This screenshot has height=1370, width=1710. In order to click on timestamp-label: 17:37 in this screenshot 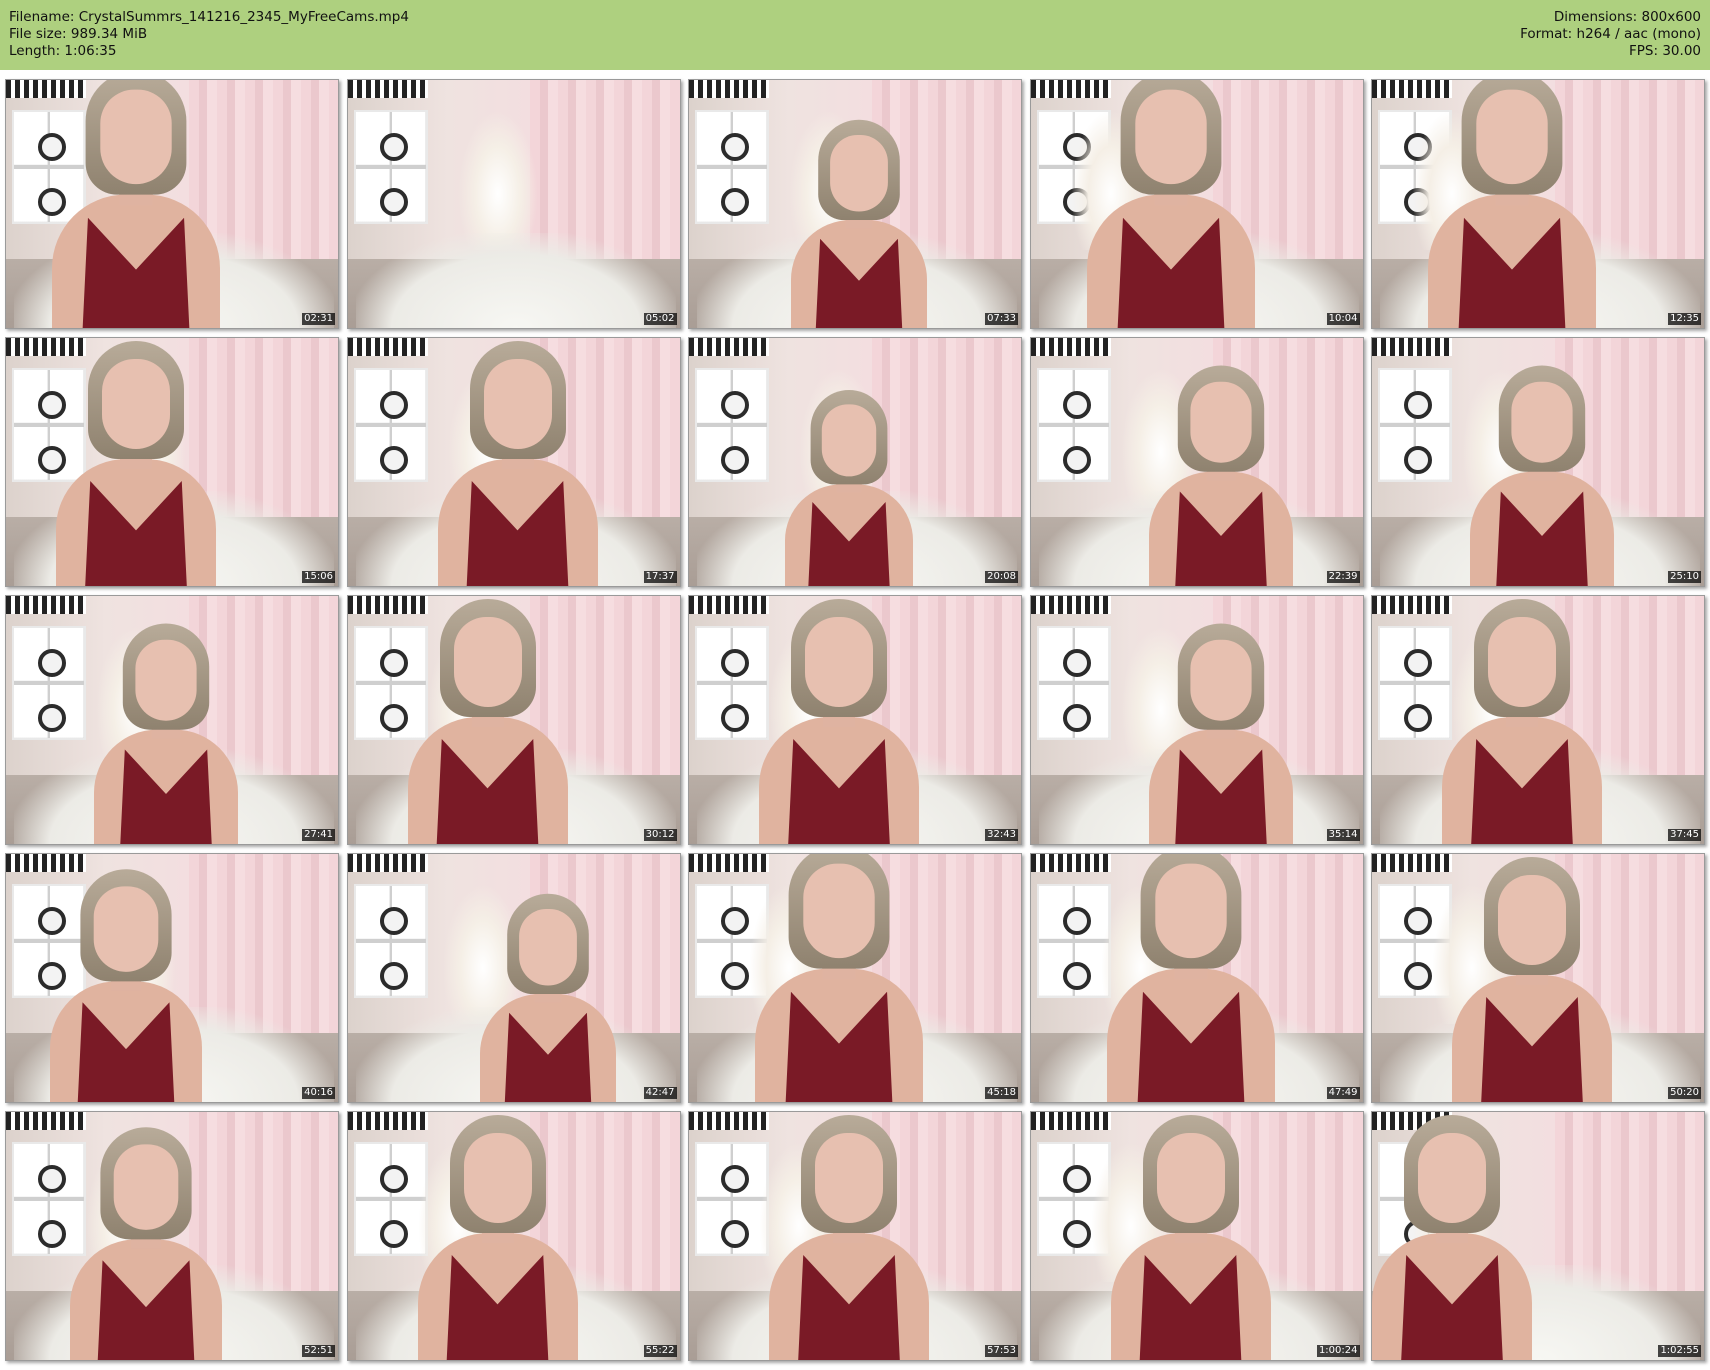, I will do `click(660, 577)`.